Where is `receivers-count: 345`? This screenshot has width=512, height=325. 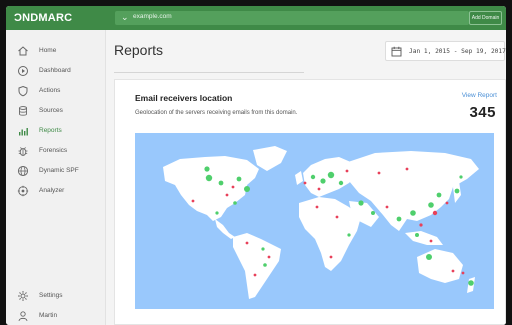
receivers-count: 345 is located at coordinates (482, 112).